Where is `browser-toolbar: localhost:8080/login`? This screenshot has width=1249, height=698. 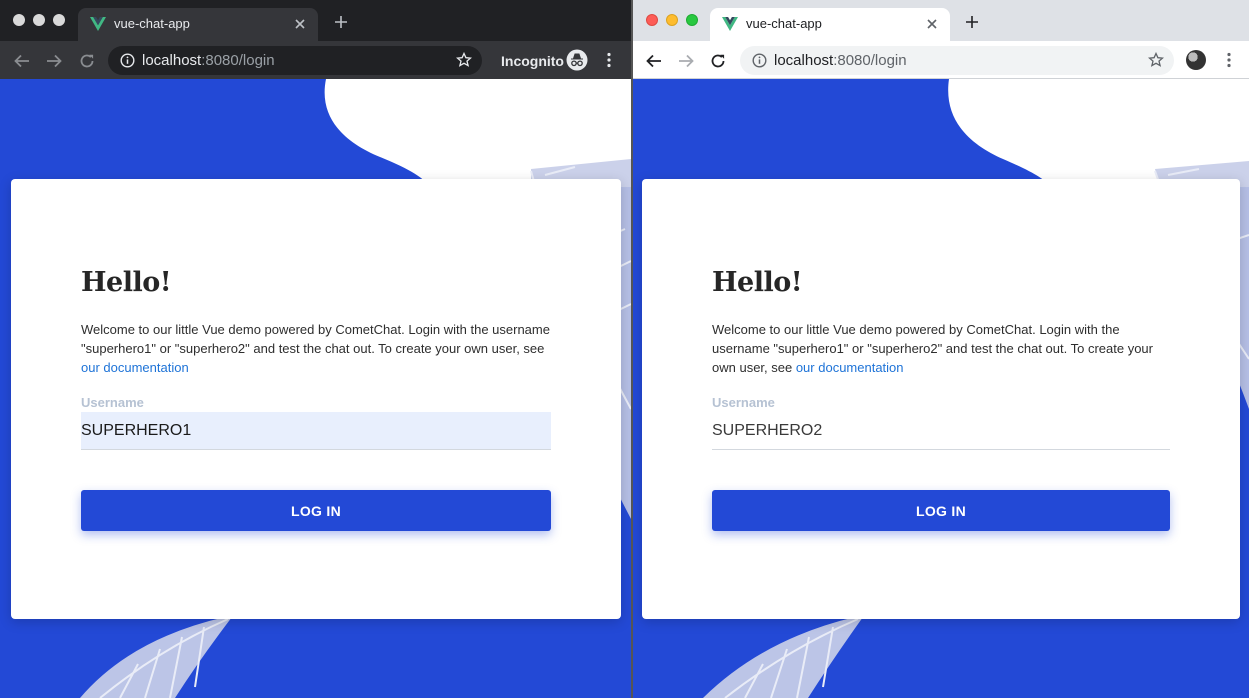
browser-toolbar: localhost:8080/login is located at coordinates (941, 60).